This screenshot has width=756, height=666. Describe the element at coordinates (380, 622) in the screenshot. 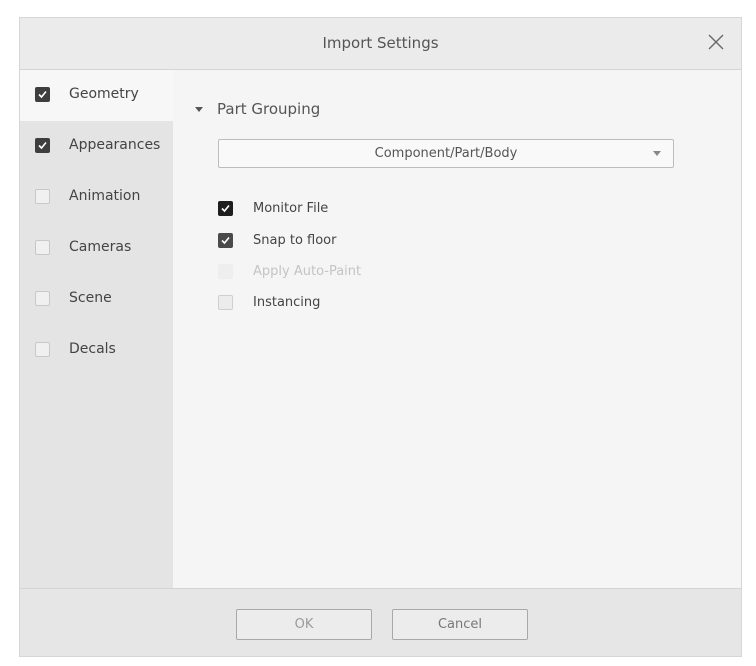

I see `dialog-footer: OK Cancel` at that location.